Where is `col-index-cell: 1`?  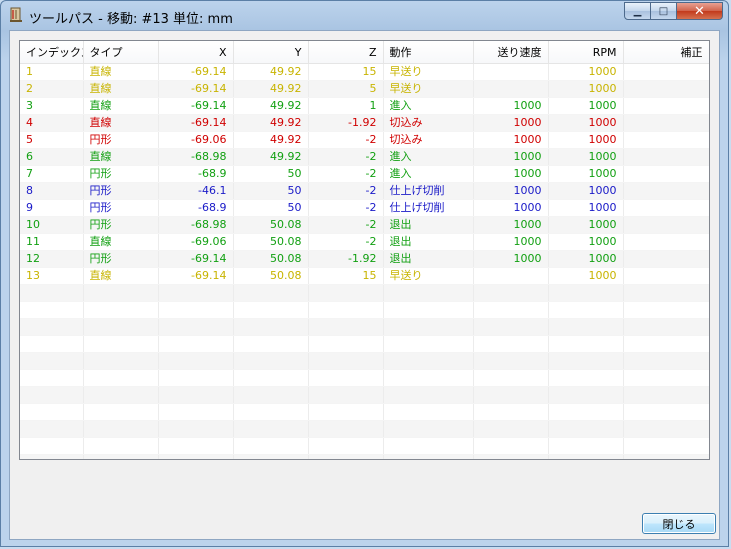
col-index-cell: 1 is located at coordinates (52, 72).